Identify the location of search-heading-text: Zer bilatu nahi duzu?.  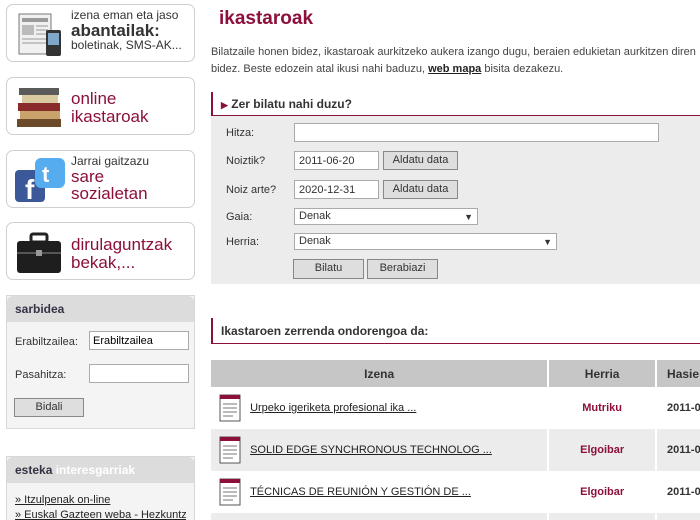
(291, 104).